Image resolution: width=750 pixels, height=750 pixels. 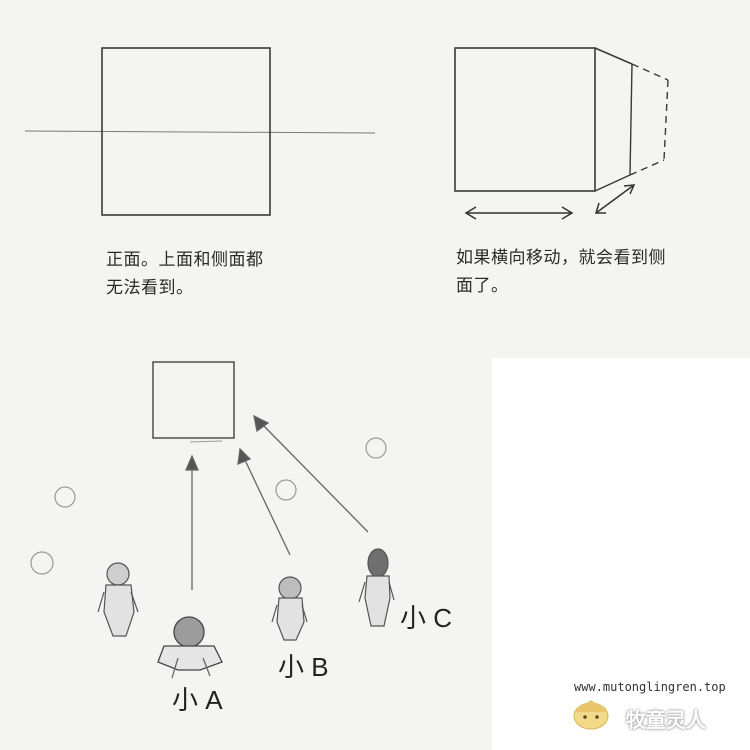 What do you see at coordinates (561, 272) in the screenshot?
I see `caption-side-move: 如果横向移动，就会看到侧 面了。` at bounding box center [561, 272].